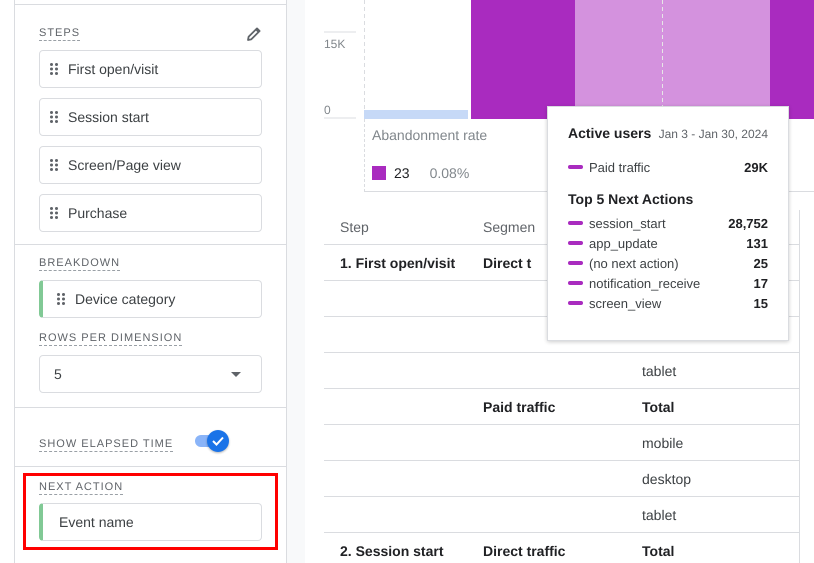  I want to click on step-item: First open/visit, so click(150, 69).